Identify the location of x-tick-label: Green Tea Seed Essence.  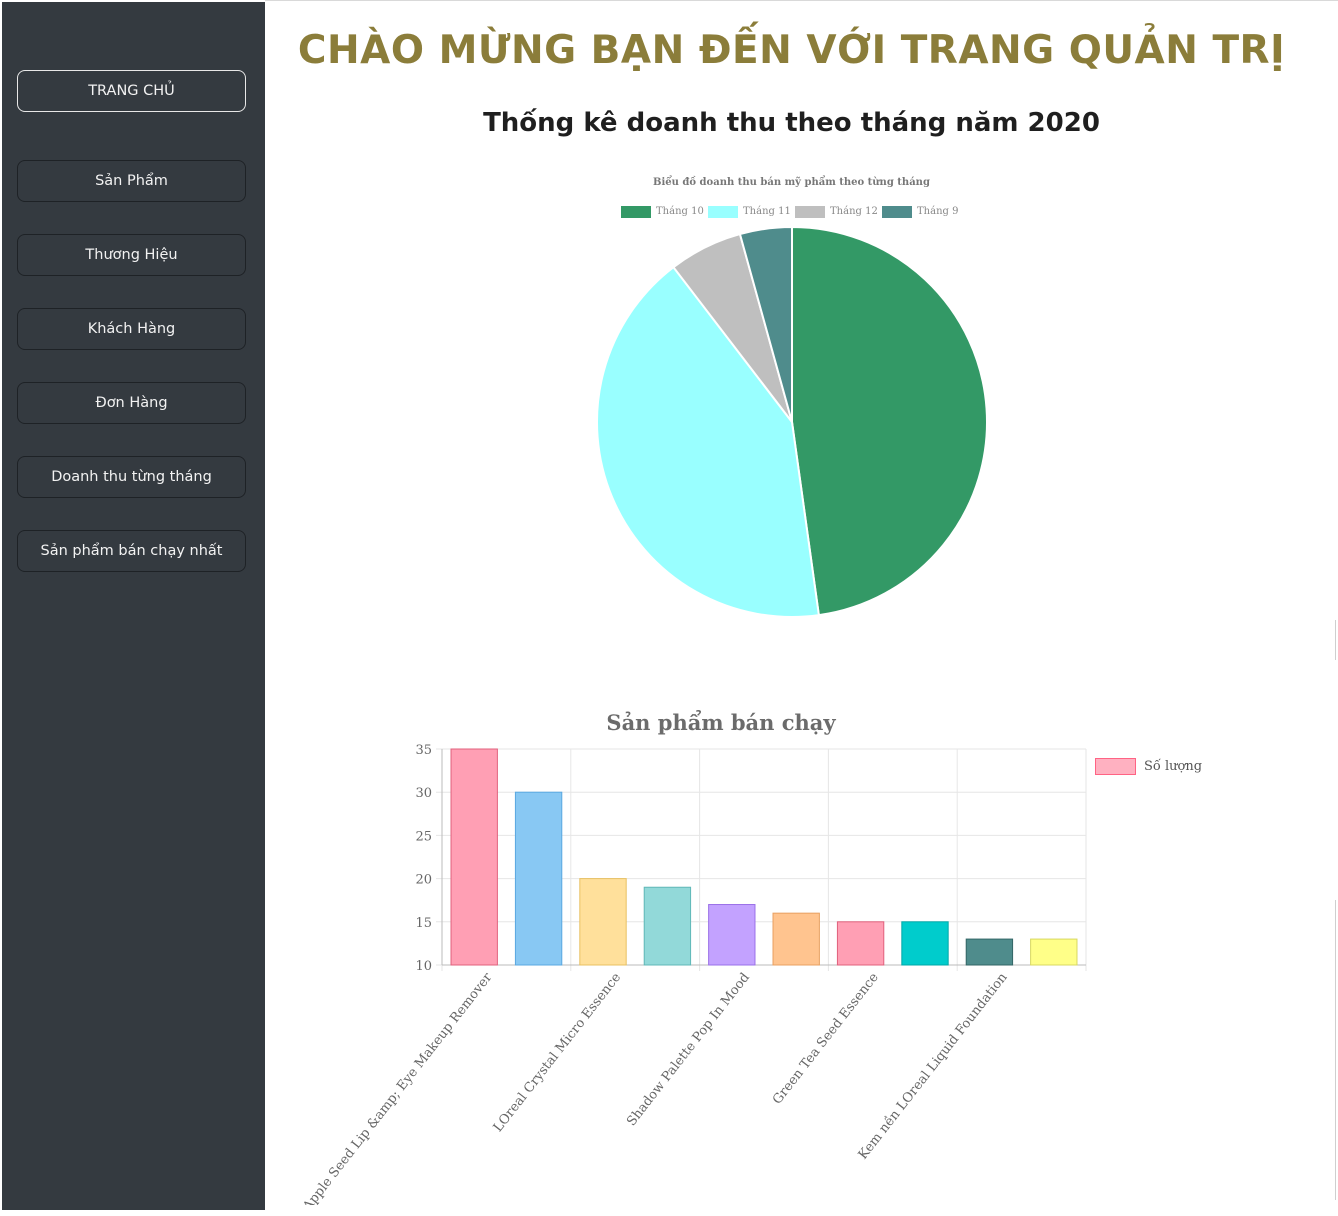
(826, 1038).